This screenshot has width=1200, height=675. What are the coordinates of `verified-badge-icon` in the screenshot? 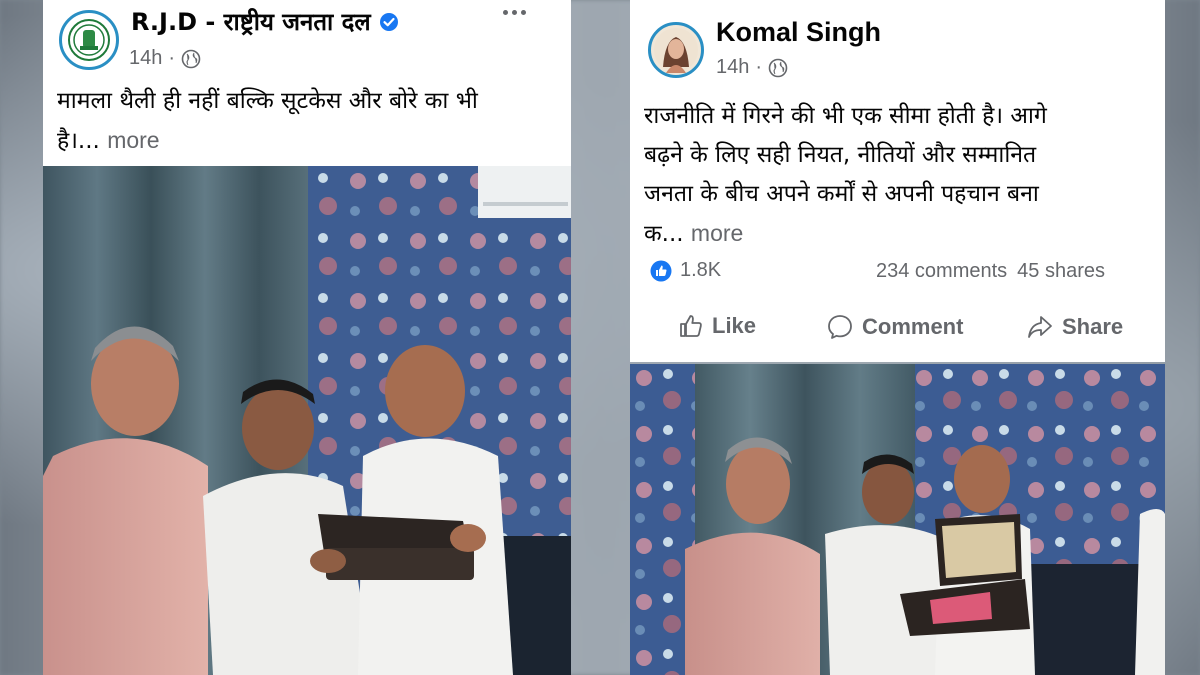 It's located at (388, 21).